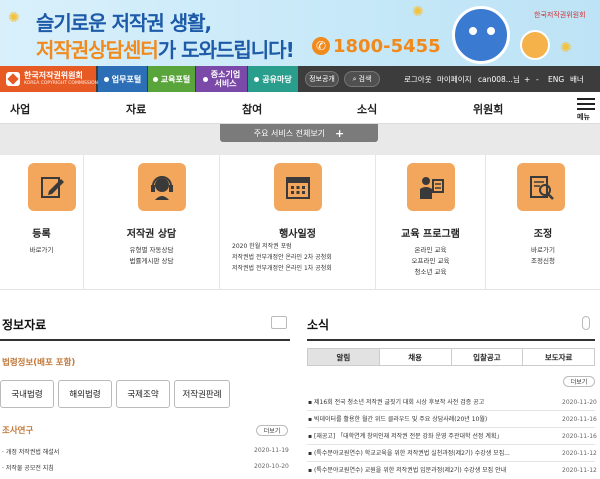  I want to click on folder-icon, so click(279, 322).